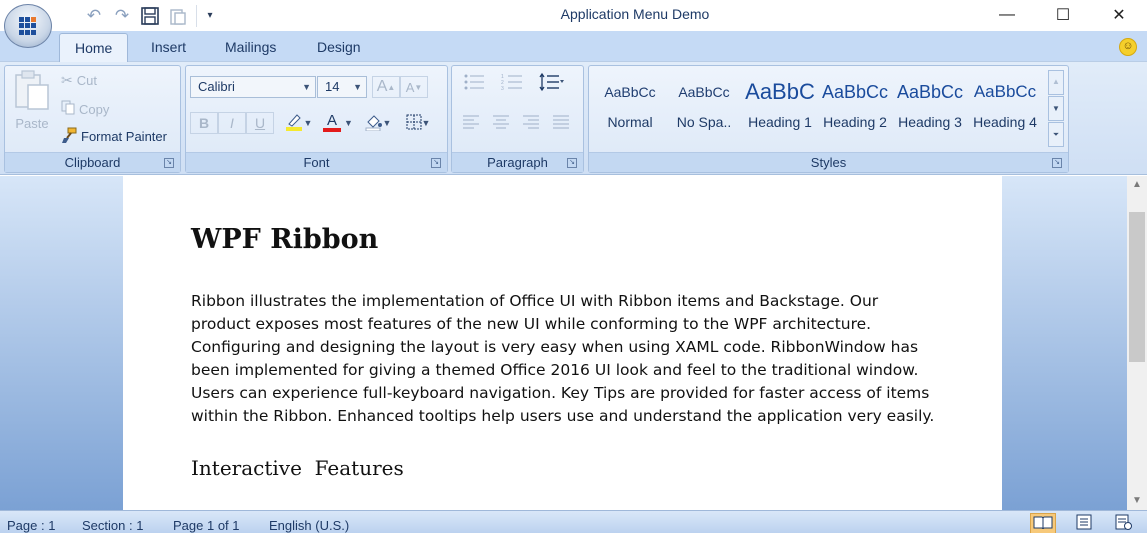  I want to click on numbering-button: 123, so click(512, 83).